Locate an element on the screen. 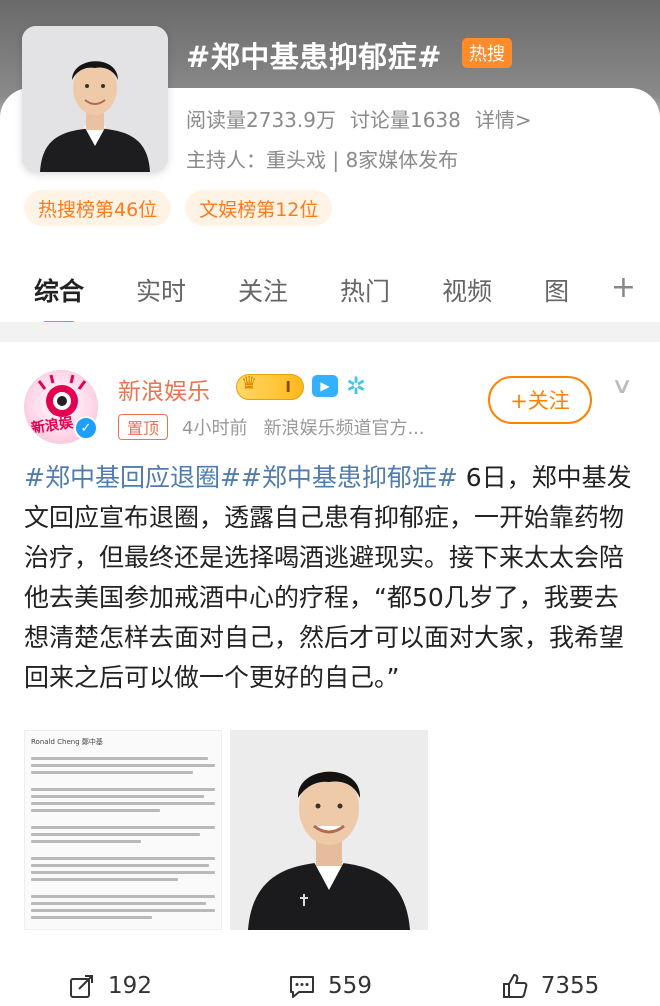  discuss-count: 讨论量1638 is located at coordinates (405, 120).